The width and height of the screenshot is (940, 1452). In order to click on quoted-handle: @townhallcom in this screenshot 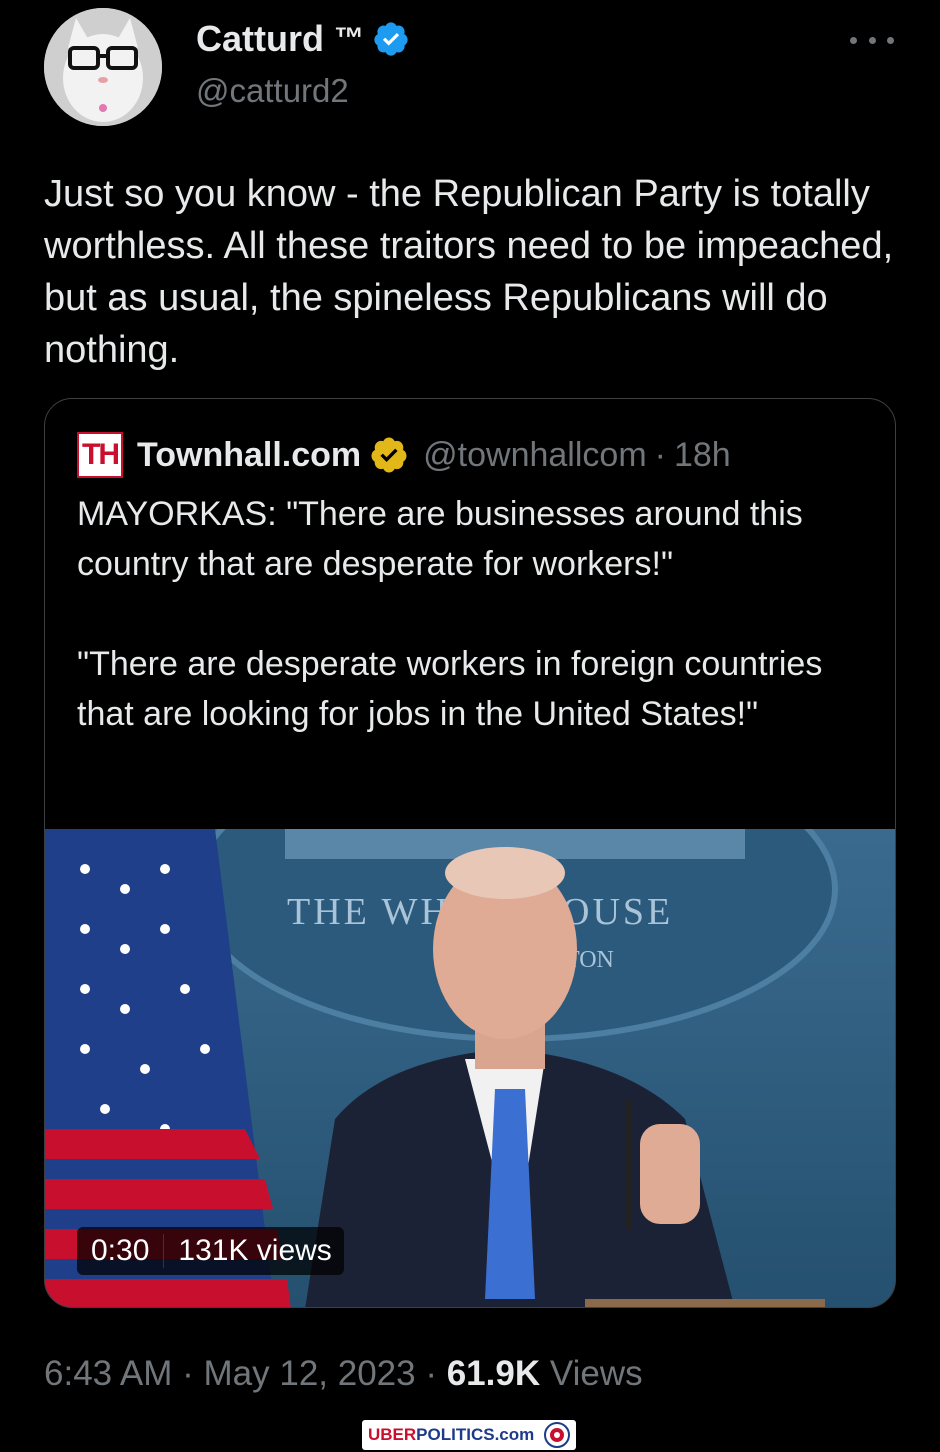, I will do `click(535, 455)`.